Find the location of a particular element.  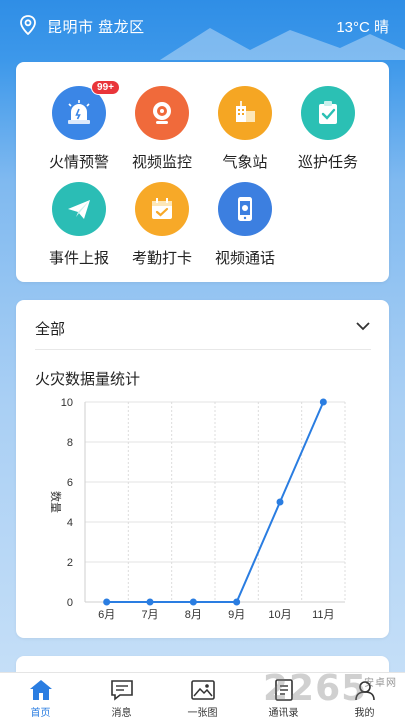

alert-count-badge: 99+ is located at coordinates (105, 87).